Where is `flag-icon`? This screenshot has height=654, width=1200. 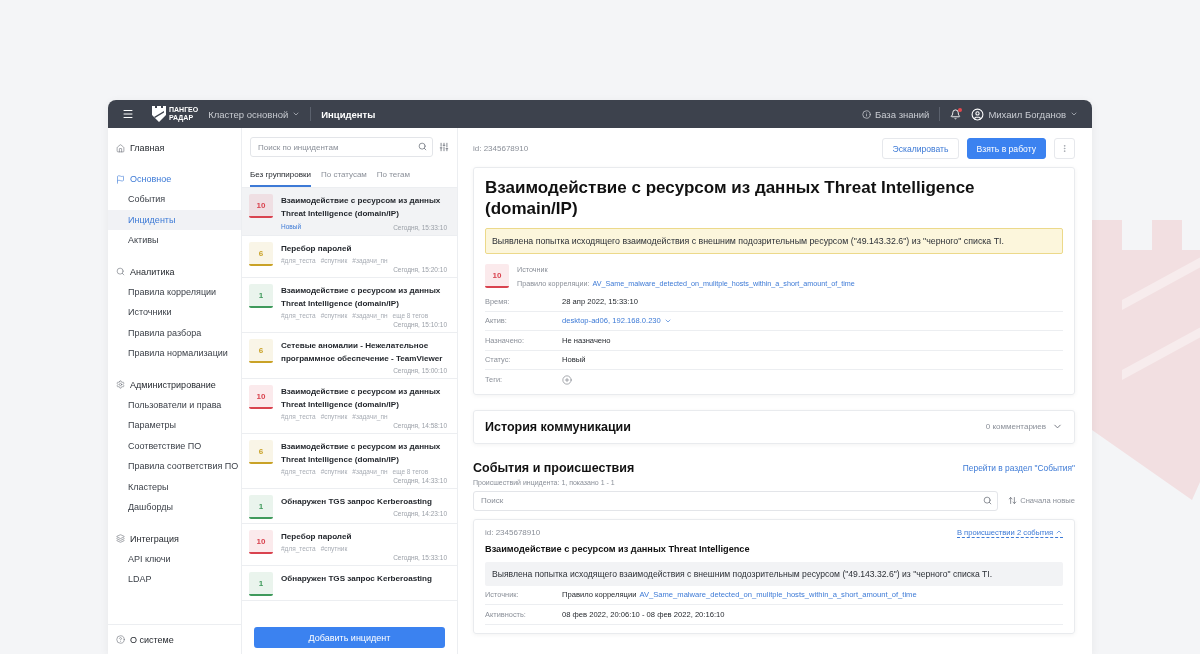 flag-icon is located at coordinates (120, 179).